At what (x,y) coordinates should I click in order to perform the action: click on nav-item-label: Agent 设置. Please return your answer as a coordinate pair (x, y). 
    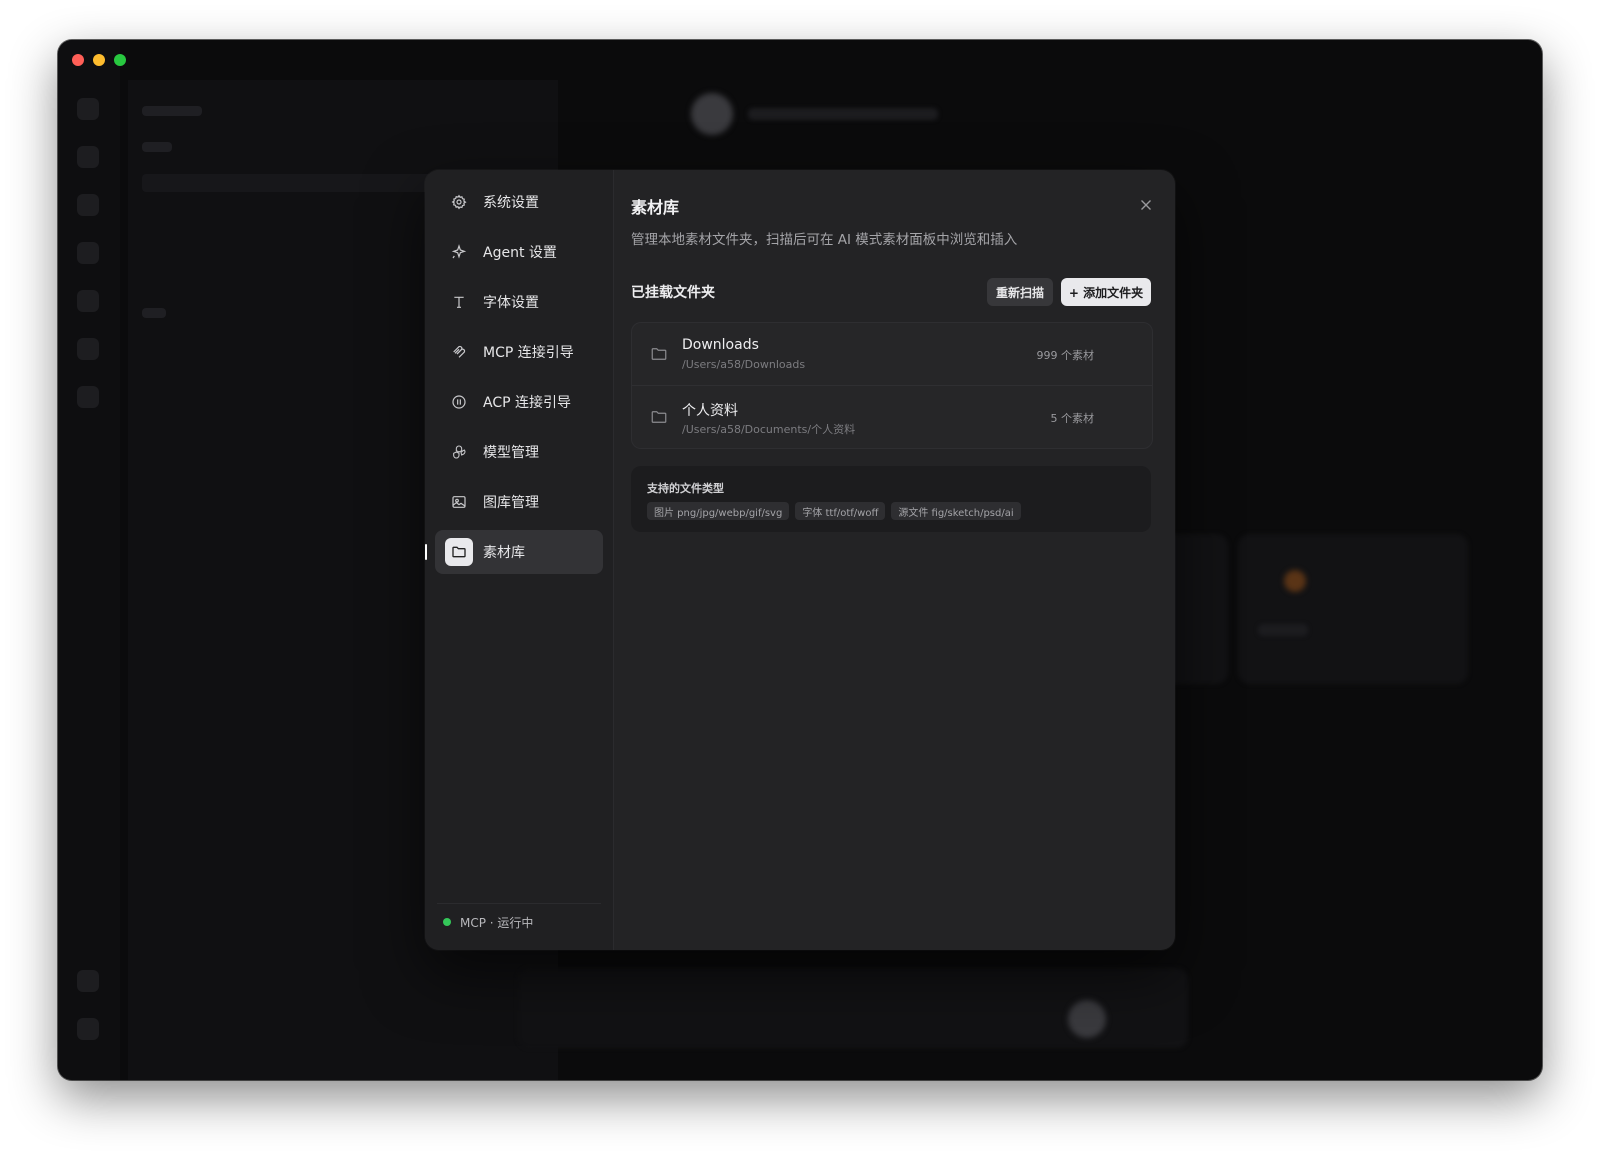
    Looking at the image, I should click on (520, 253).